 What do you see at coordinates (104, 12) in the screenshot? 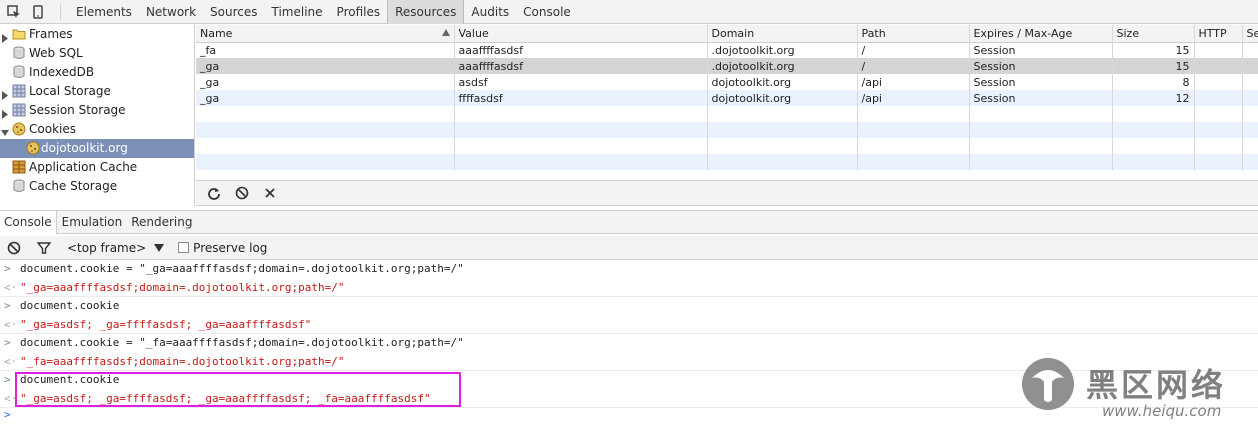
I see `tab-elements: Elements` at bounding box center [104, 12].